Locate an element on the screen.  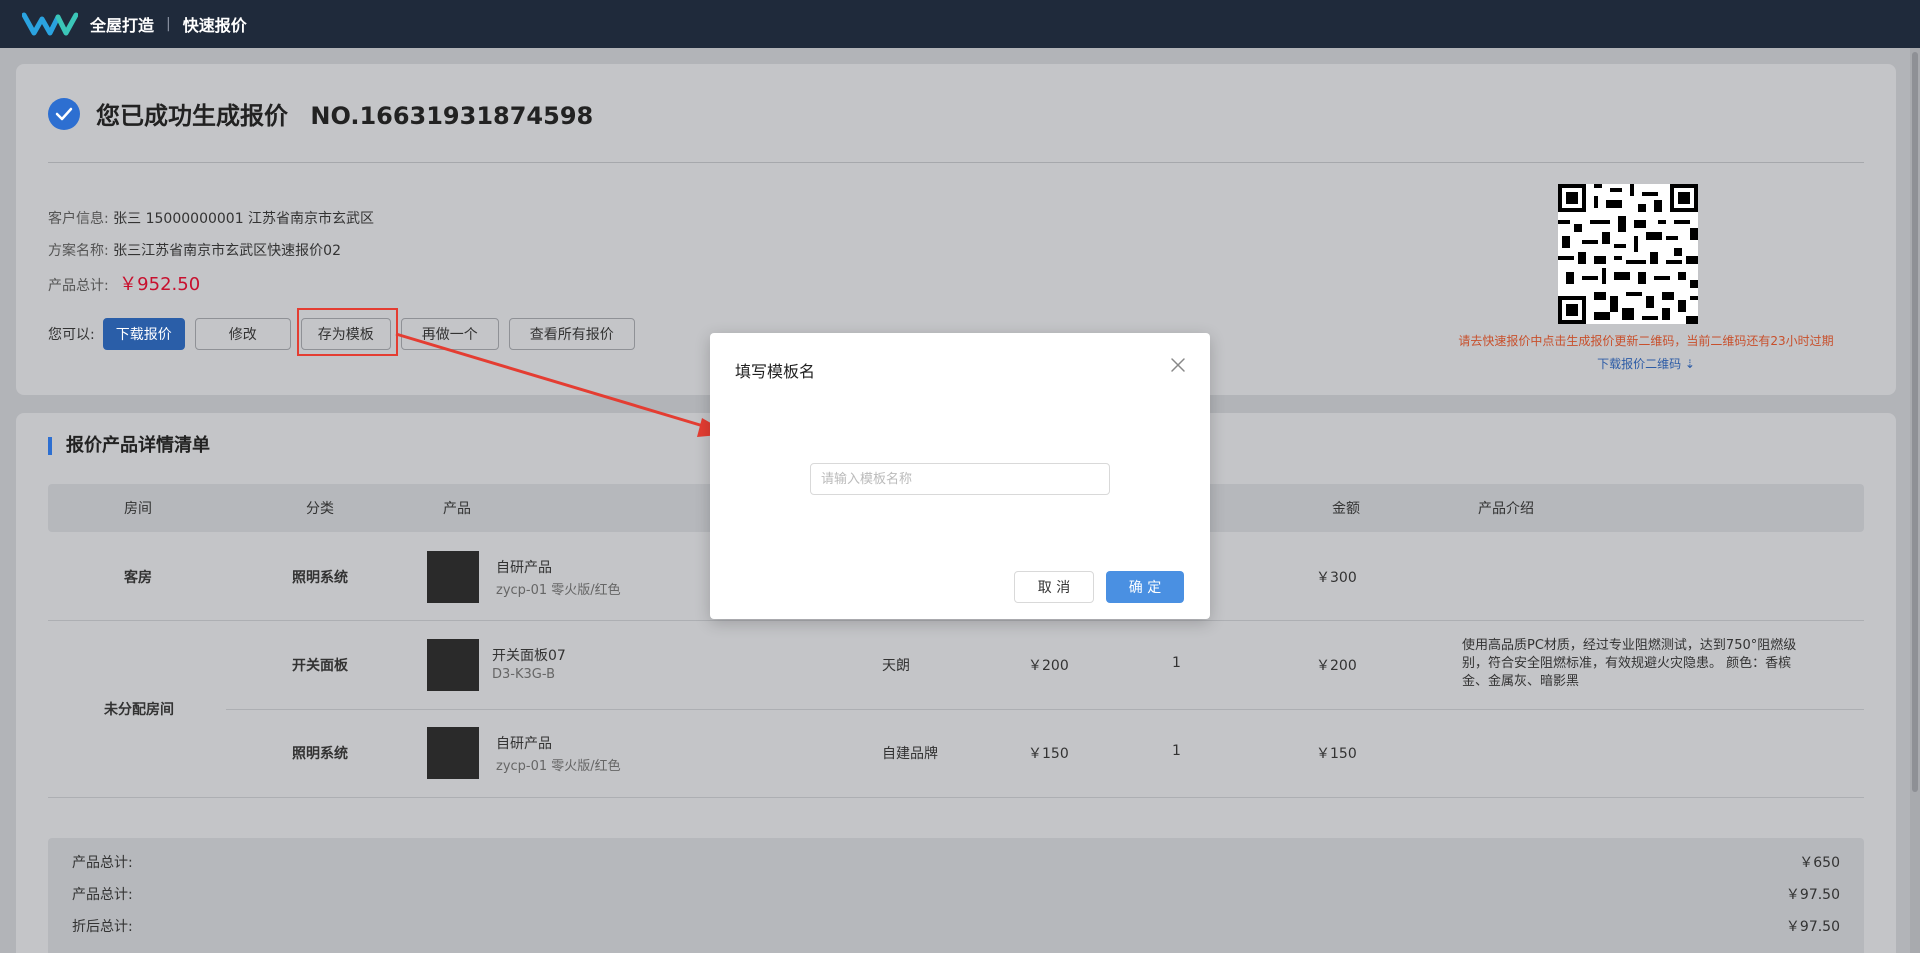
table-cell-category: 开关面板 is located at coordinates (320, 666).